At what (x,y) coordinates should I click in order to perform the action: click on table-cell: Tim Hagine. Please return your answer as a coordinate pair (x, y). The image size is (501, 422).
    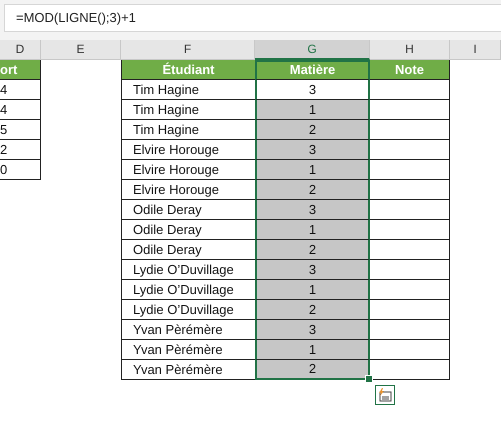
    Looking at the image, I should click on (188, 90).